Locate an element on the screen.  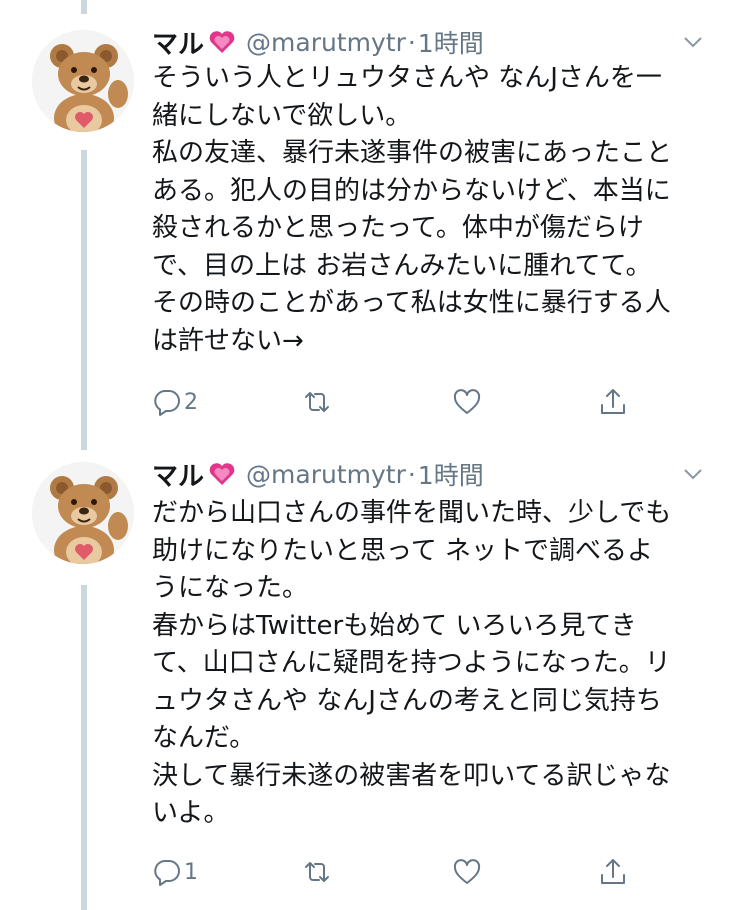
reply-count: 2 is located at coordinates (191, 402).